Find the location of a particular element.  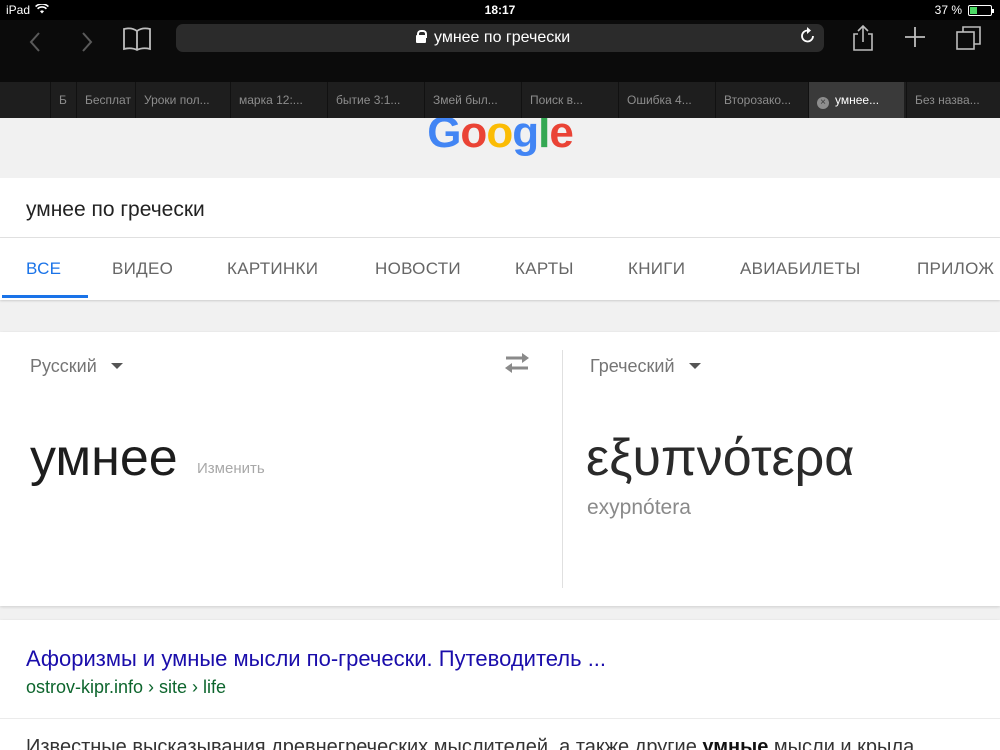

battery-level is located at coordinates (973, 10).